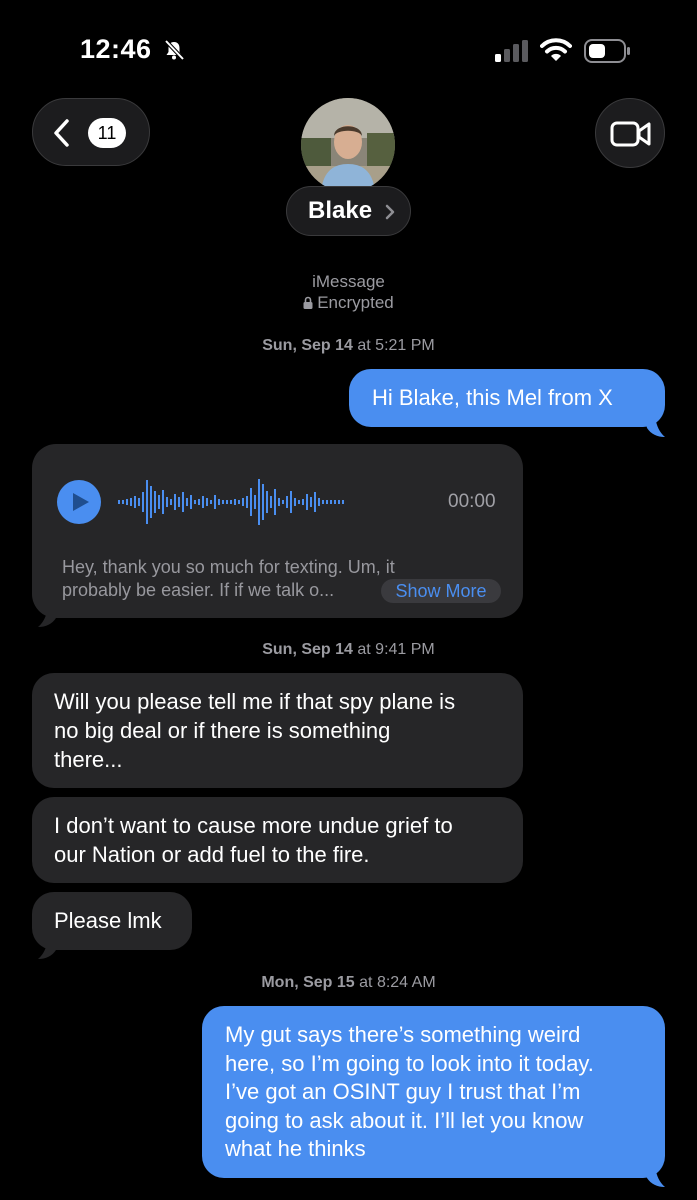 This screenshot has width=697, height=1200. I want to click on audio-duration: 00:00, so click(472, 501).